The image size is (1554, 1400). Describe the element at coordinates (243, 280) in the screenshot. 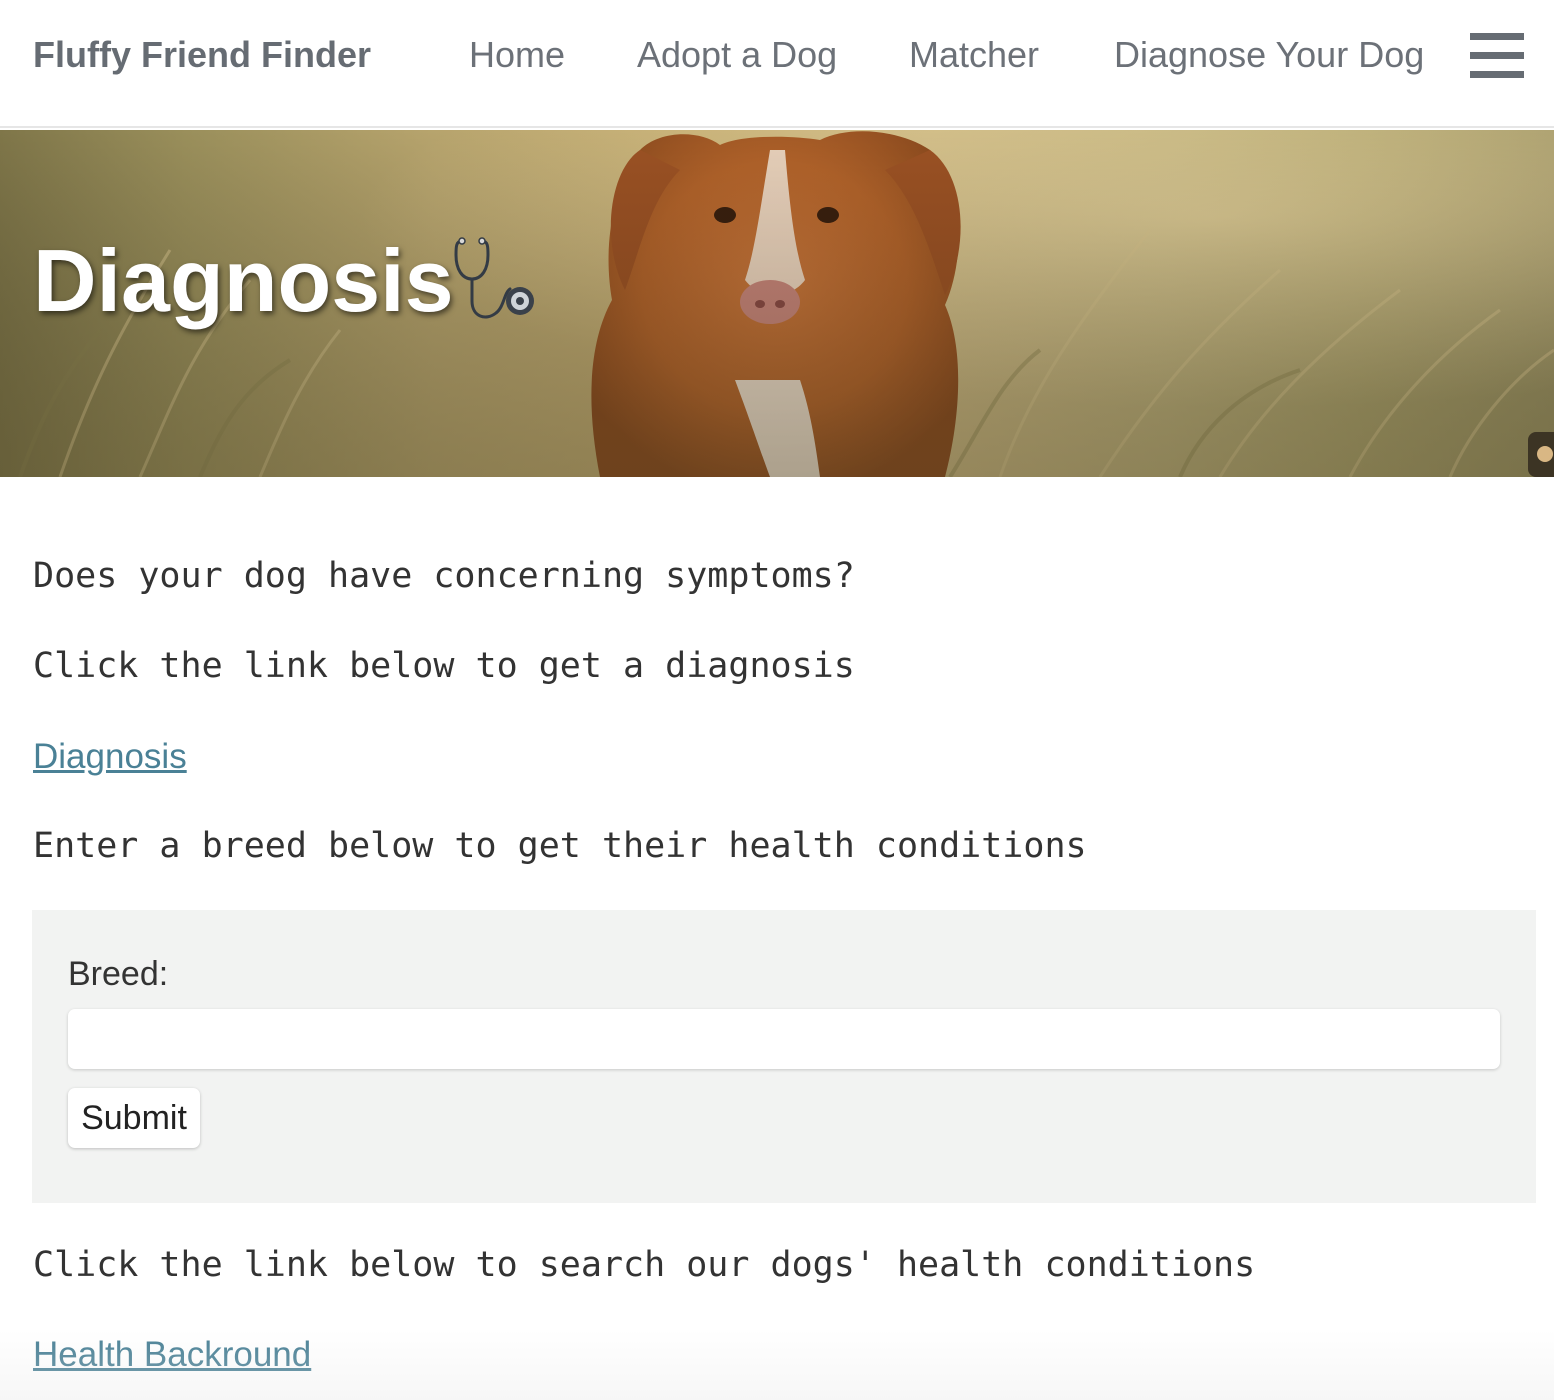

I see `page-title: Diagnosis` at that location.